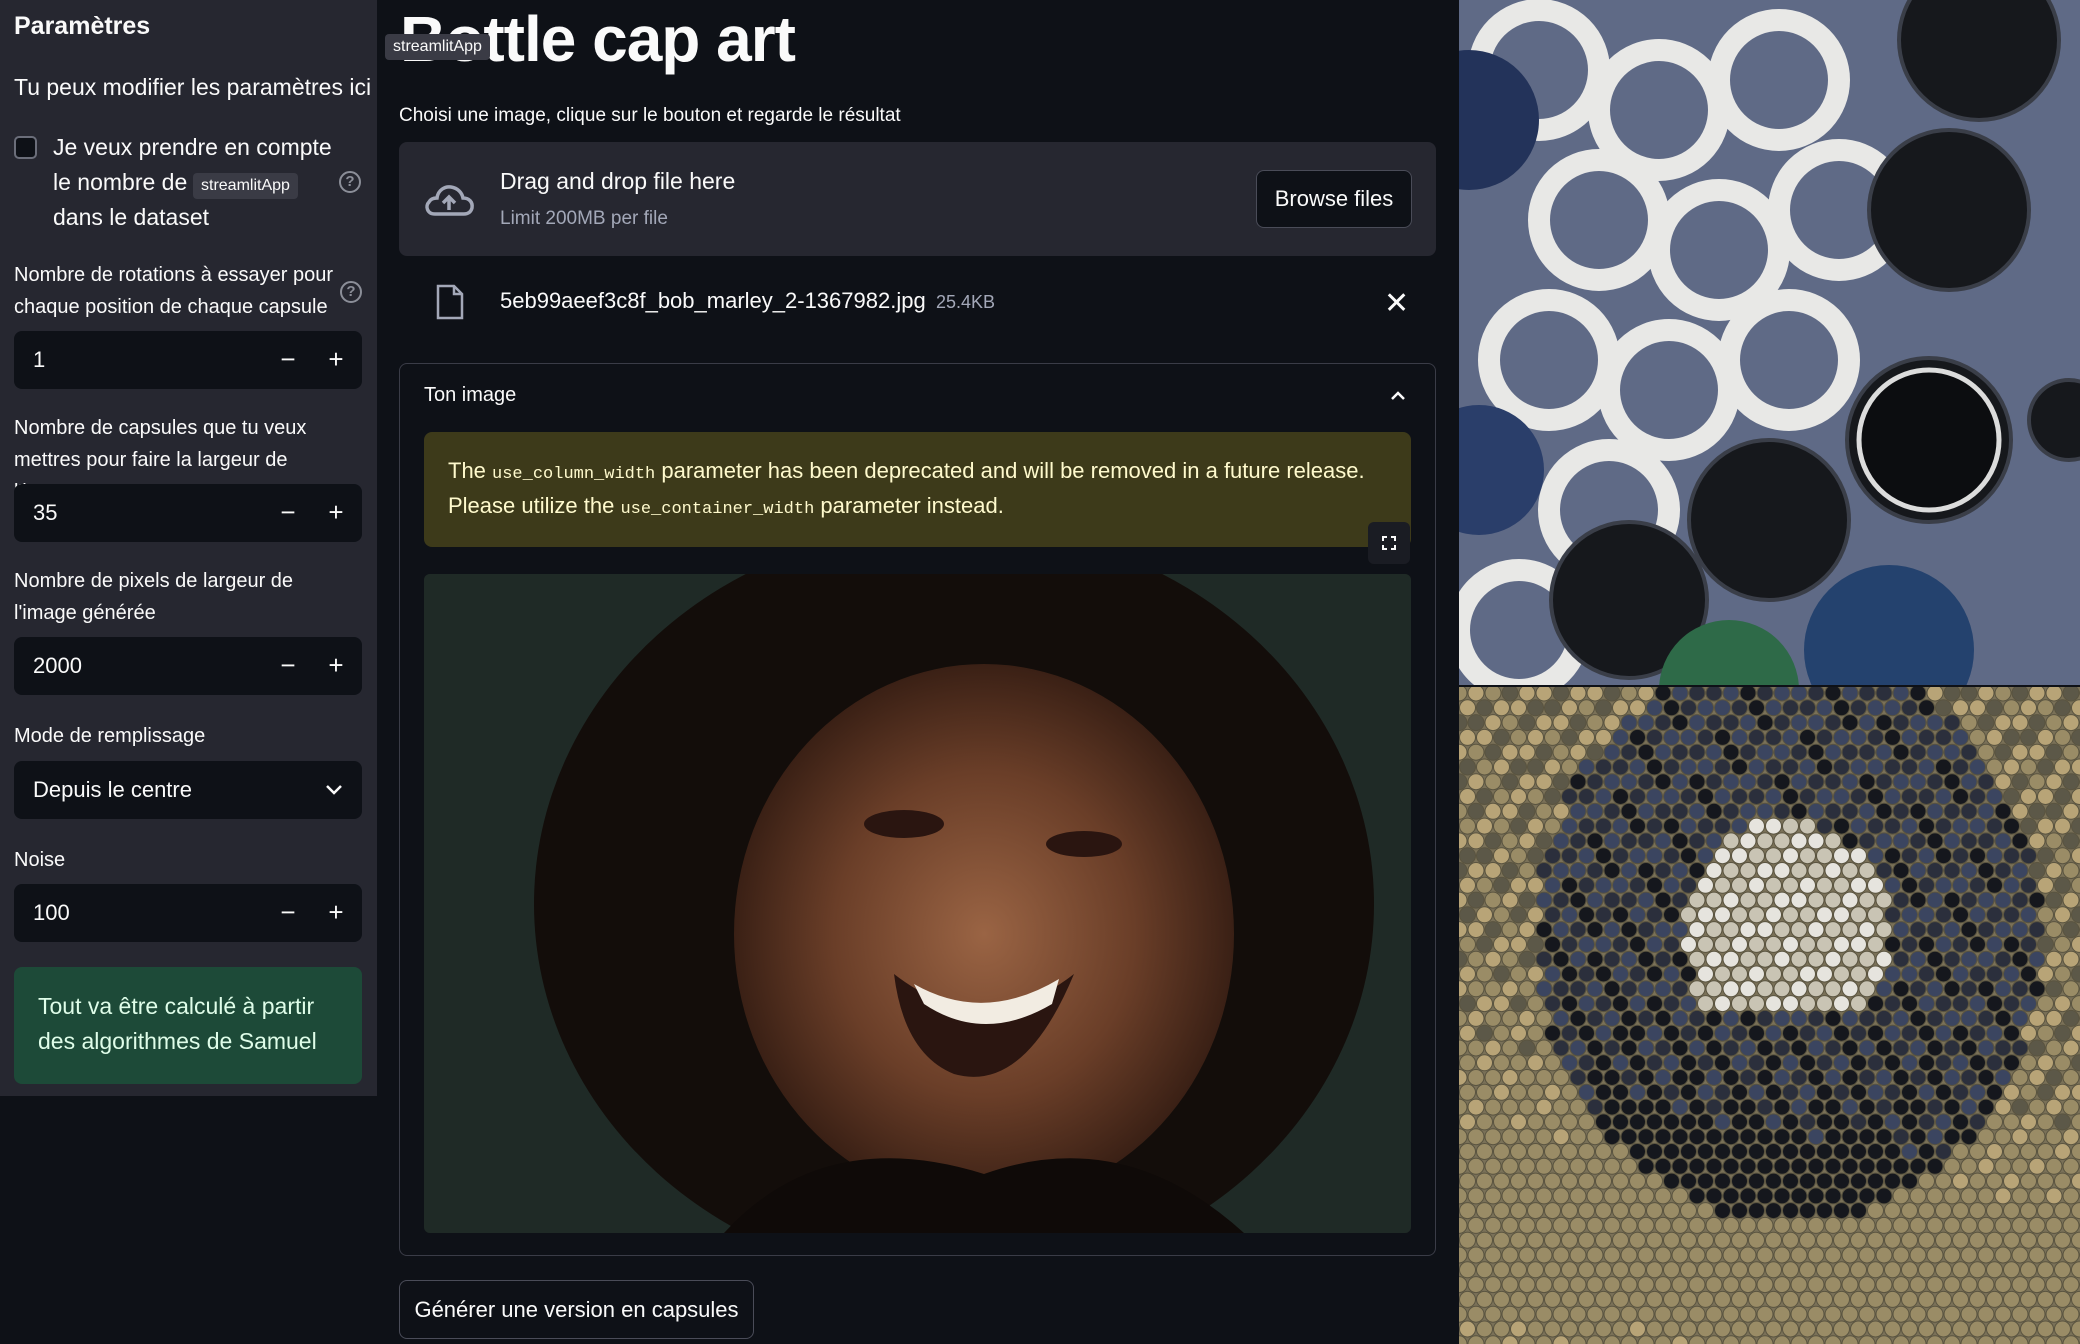  I want to click on rotations-number-input: 1 − +, so click(188, 360).